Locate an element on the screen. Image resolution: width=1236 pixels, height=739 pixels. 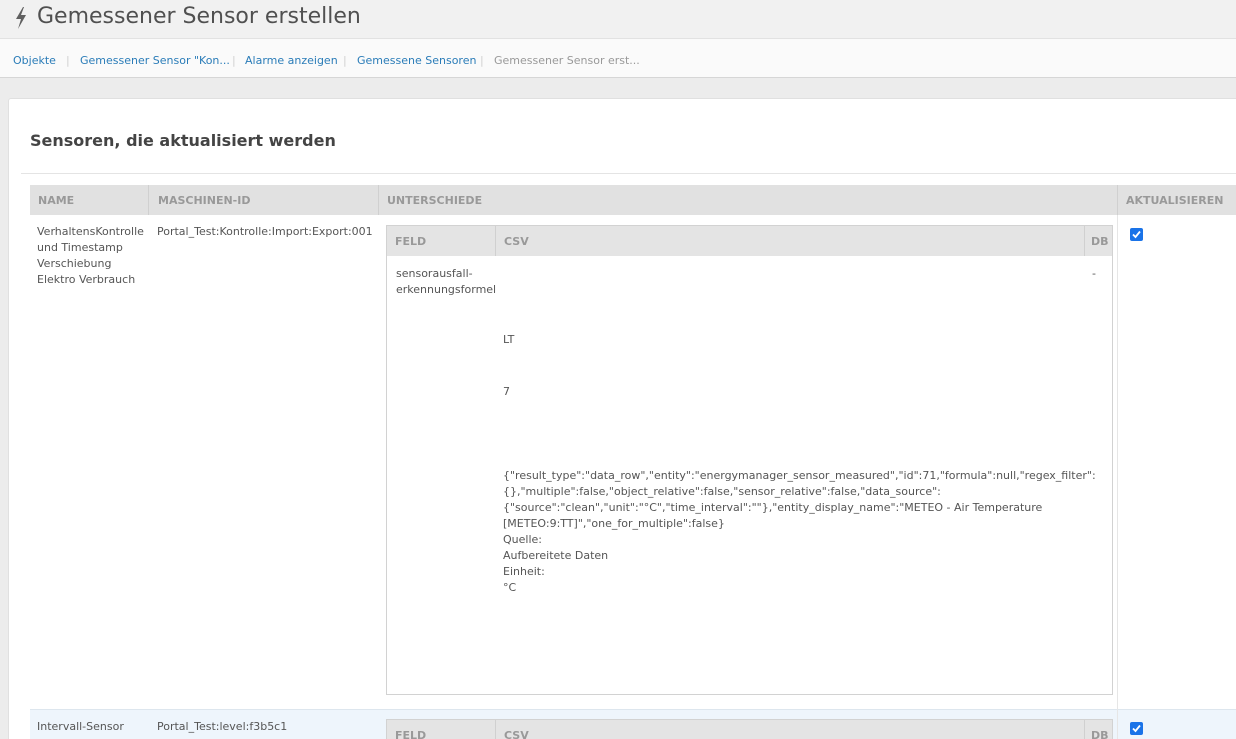
breadcrumb-gemessene-sensoren: Gemessene Sensoren is located at coordinates (416, 60).